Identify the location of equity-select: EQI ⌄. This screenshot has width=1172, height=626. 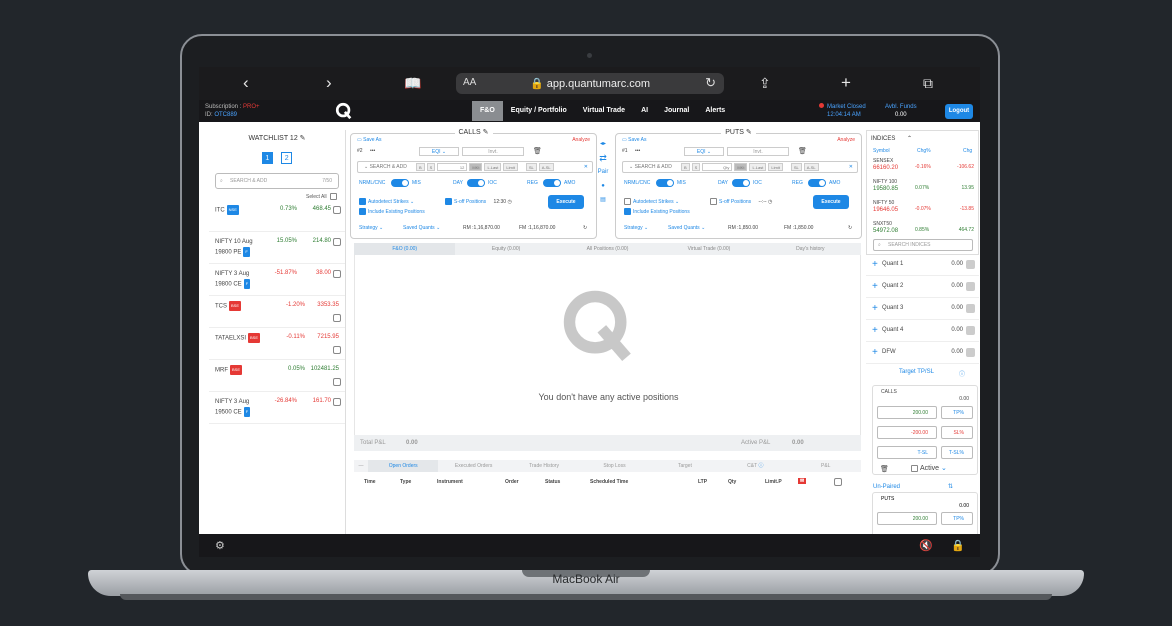
(439, 151).